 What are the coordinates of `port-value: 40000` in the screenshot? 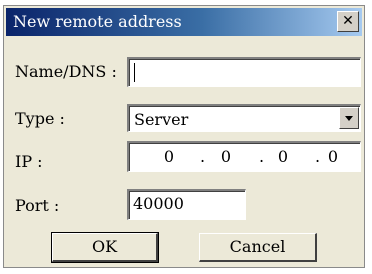 It's located at (158, 203).